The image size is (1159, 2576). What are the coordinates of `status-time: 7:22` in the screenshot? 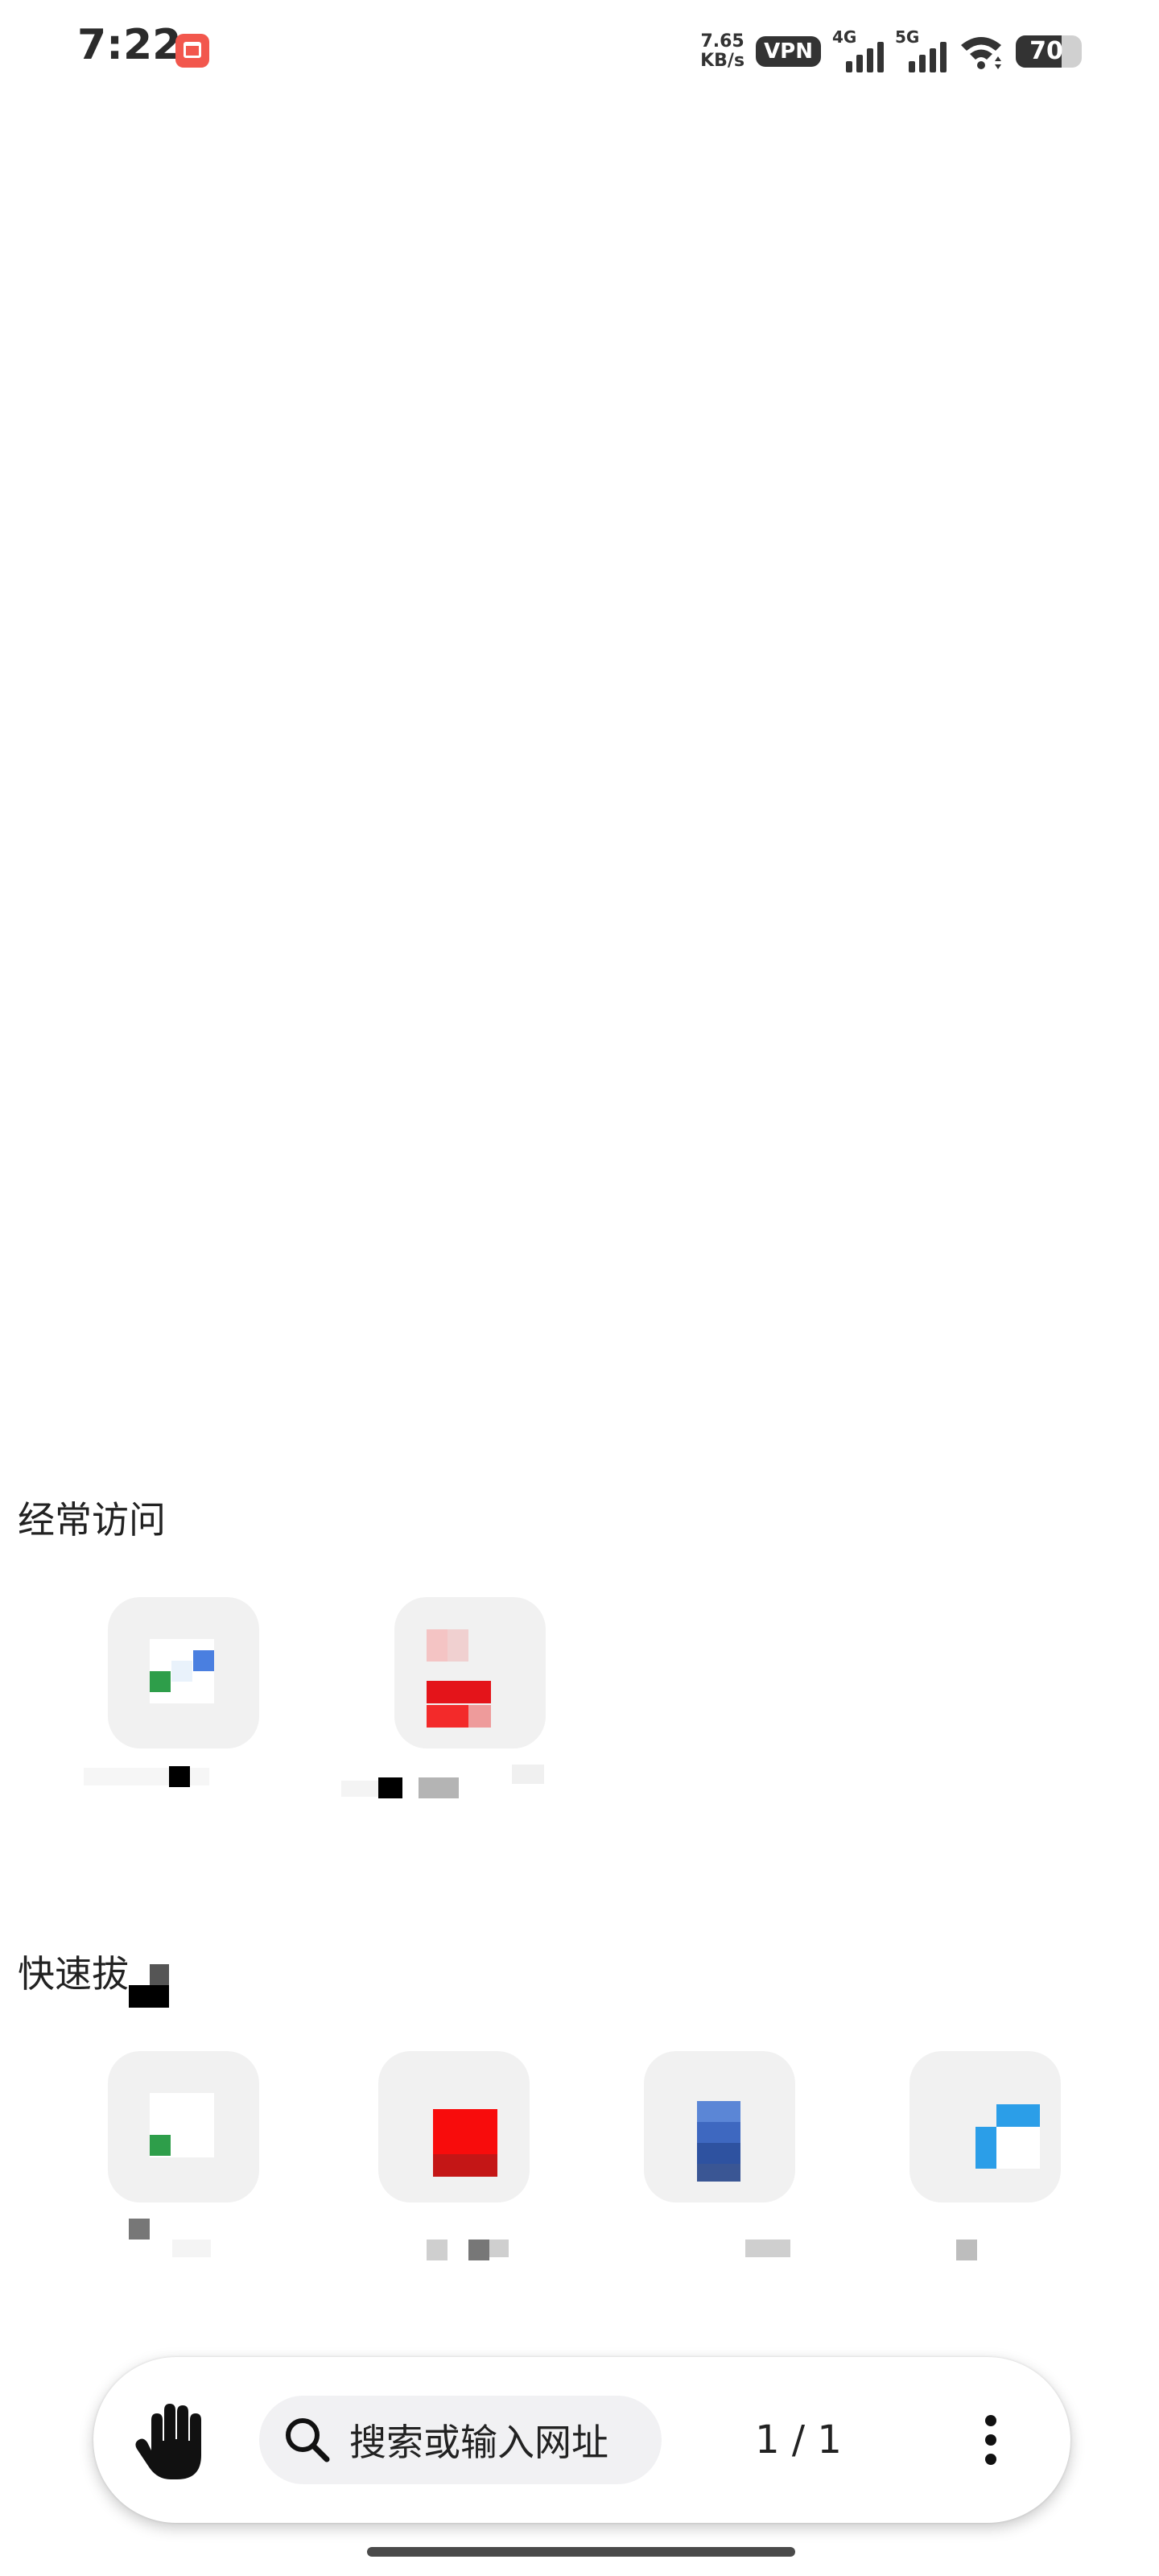 It's located at (129, 45).